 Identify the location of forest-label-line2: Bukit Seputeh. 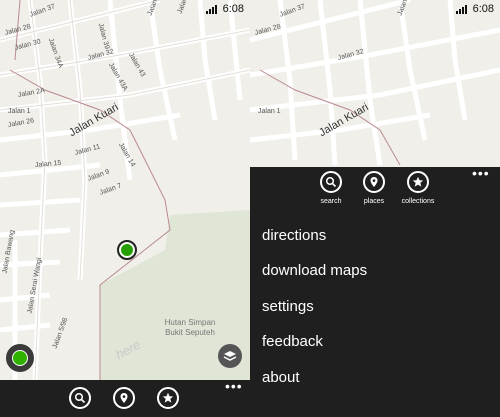
(190, 332).